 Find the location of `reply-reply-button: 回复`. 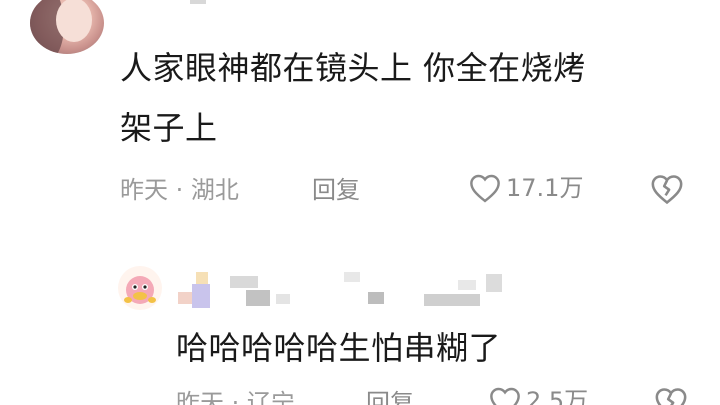

reply-reply-button: 回复 is located at coordinates (390, 396).